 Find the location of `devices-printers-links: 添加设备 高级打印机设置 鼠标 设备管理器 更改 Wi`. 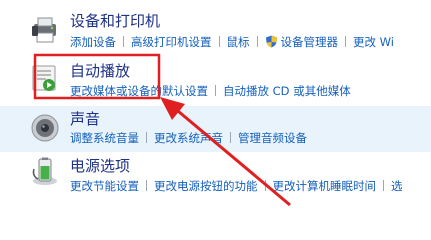

devices-printers-links: 添加设备 高级打印机设置 鼠标 设备管理器 更改 Wi is located at coordinates (232, 42).